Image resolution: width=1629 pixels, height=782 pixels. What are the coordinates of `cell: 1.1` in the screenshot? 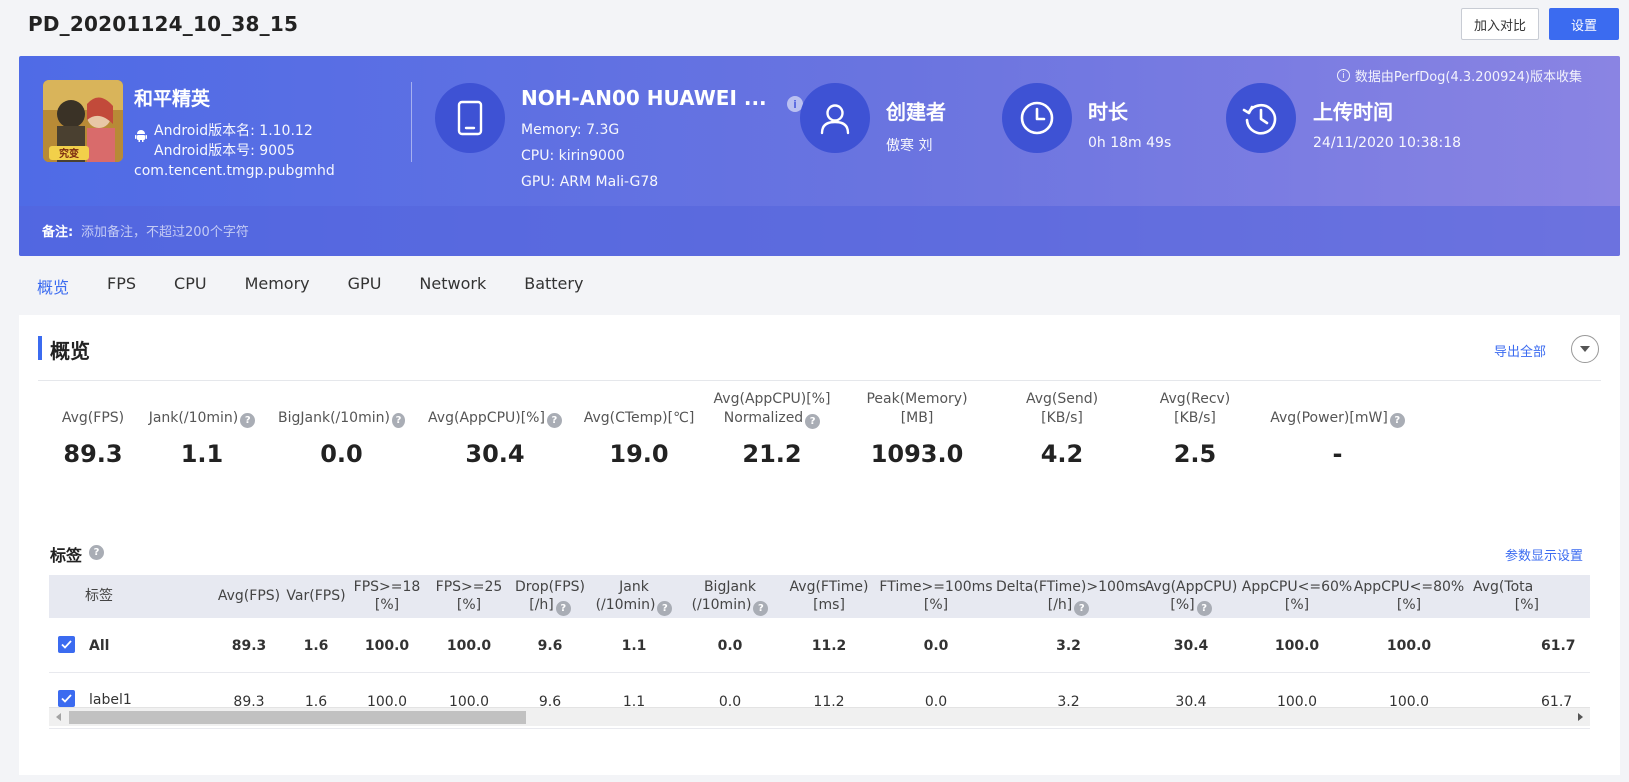 It's located at (634, 646).